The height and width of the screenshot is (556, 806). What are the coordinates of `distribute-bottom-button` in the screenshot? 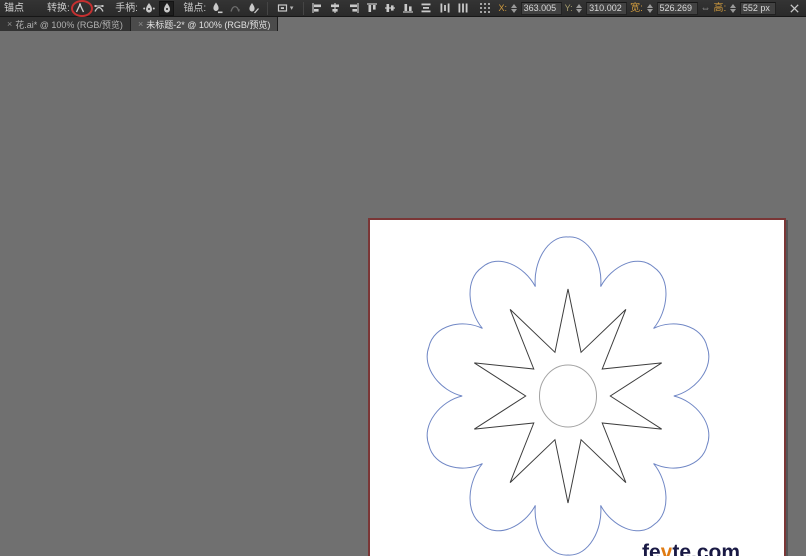 It's located at (462, 8).